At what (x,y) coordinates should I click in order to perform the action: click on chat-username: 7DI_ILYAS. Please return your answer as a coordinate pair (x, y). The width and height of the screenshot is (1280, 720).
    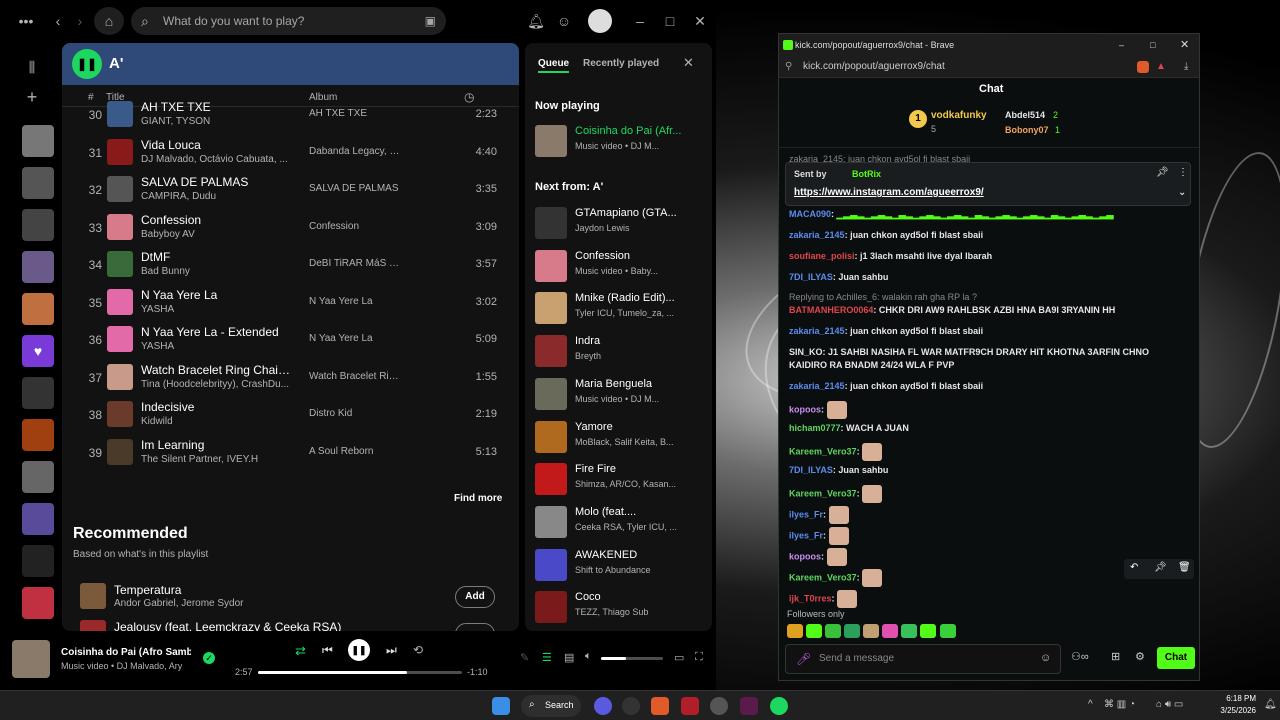
    Looking at the image, I should click on (811, 470).